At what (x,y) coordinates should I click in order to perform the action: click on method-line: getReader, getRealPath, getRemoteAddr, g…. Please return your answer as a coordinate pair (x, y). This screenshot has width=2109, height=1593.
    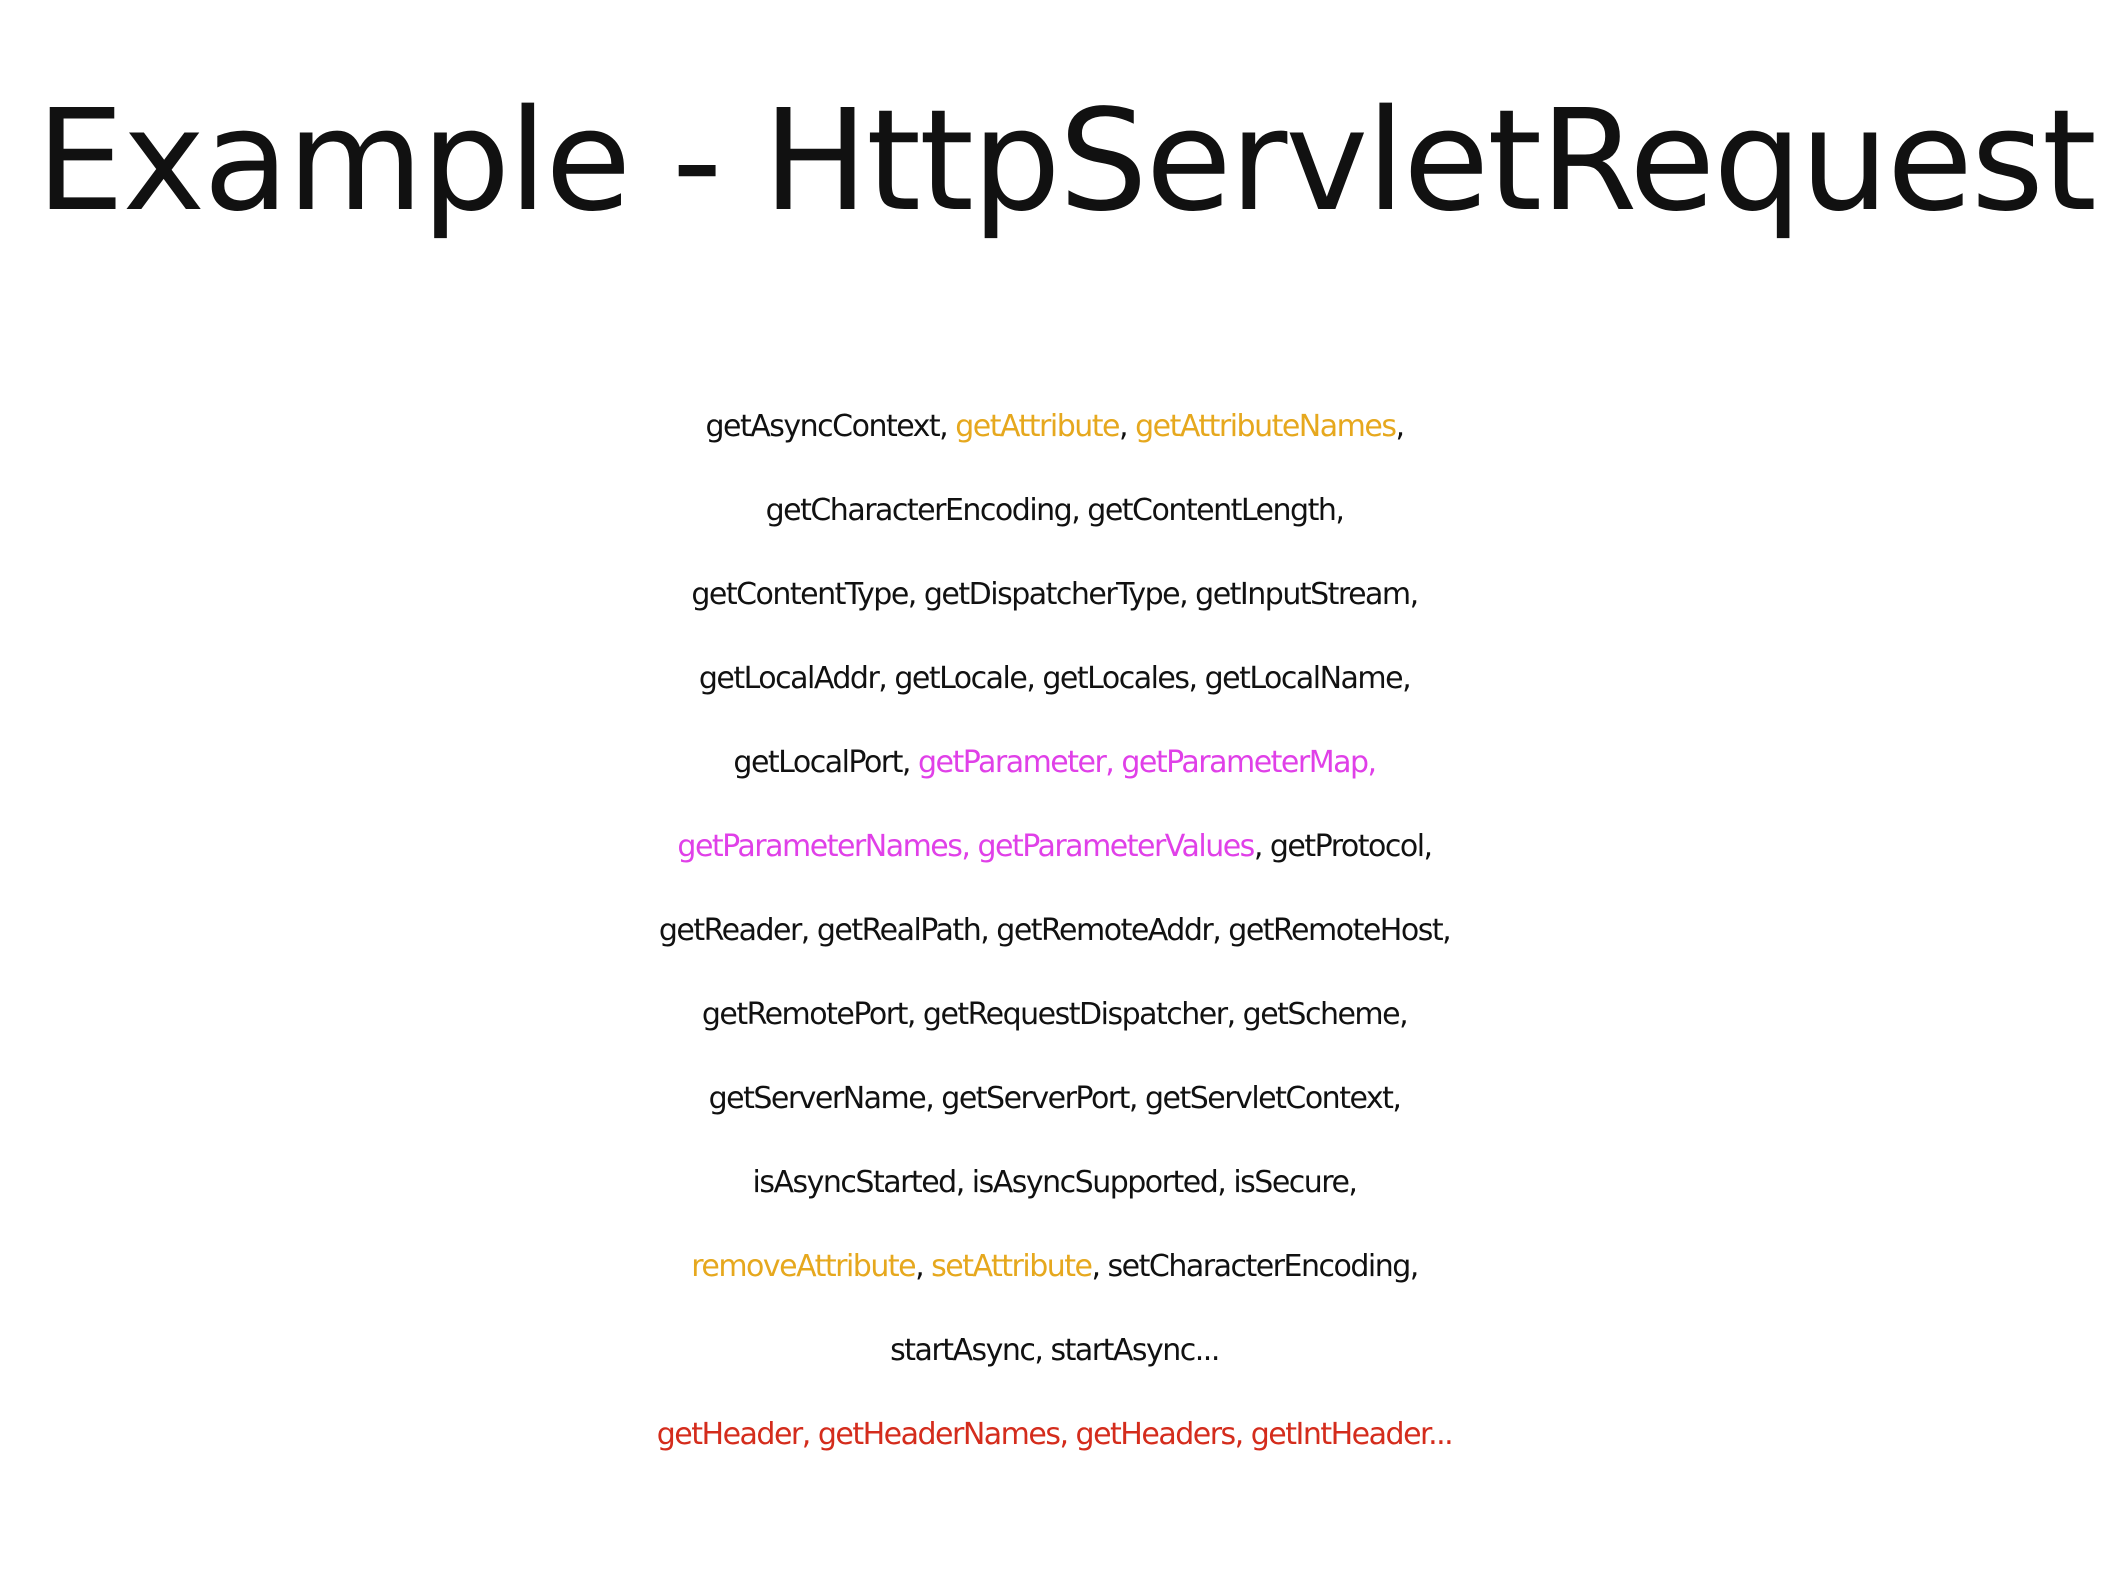
    Looking at the image, I should click on (1054, 931).